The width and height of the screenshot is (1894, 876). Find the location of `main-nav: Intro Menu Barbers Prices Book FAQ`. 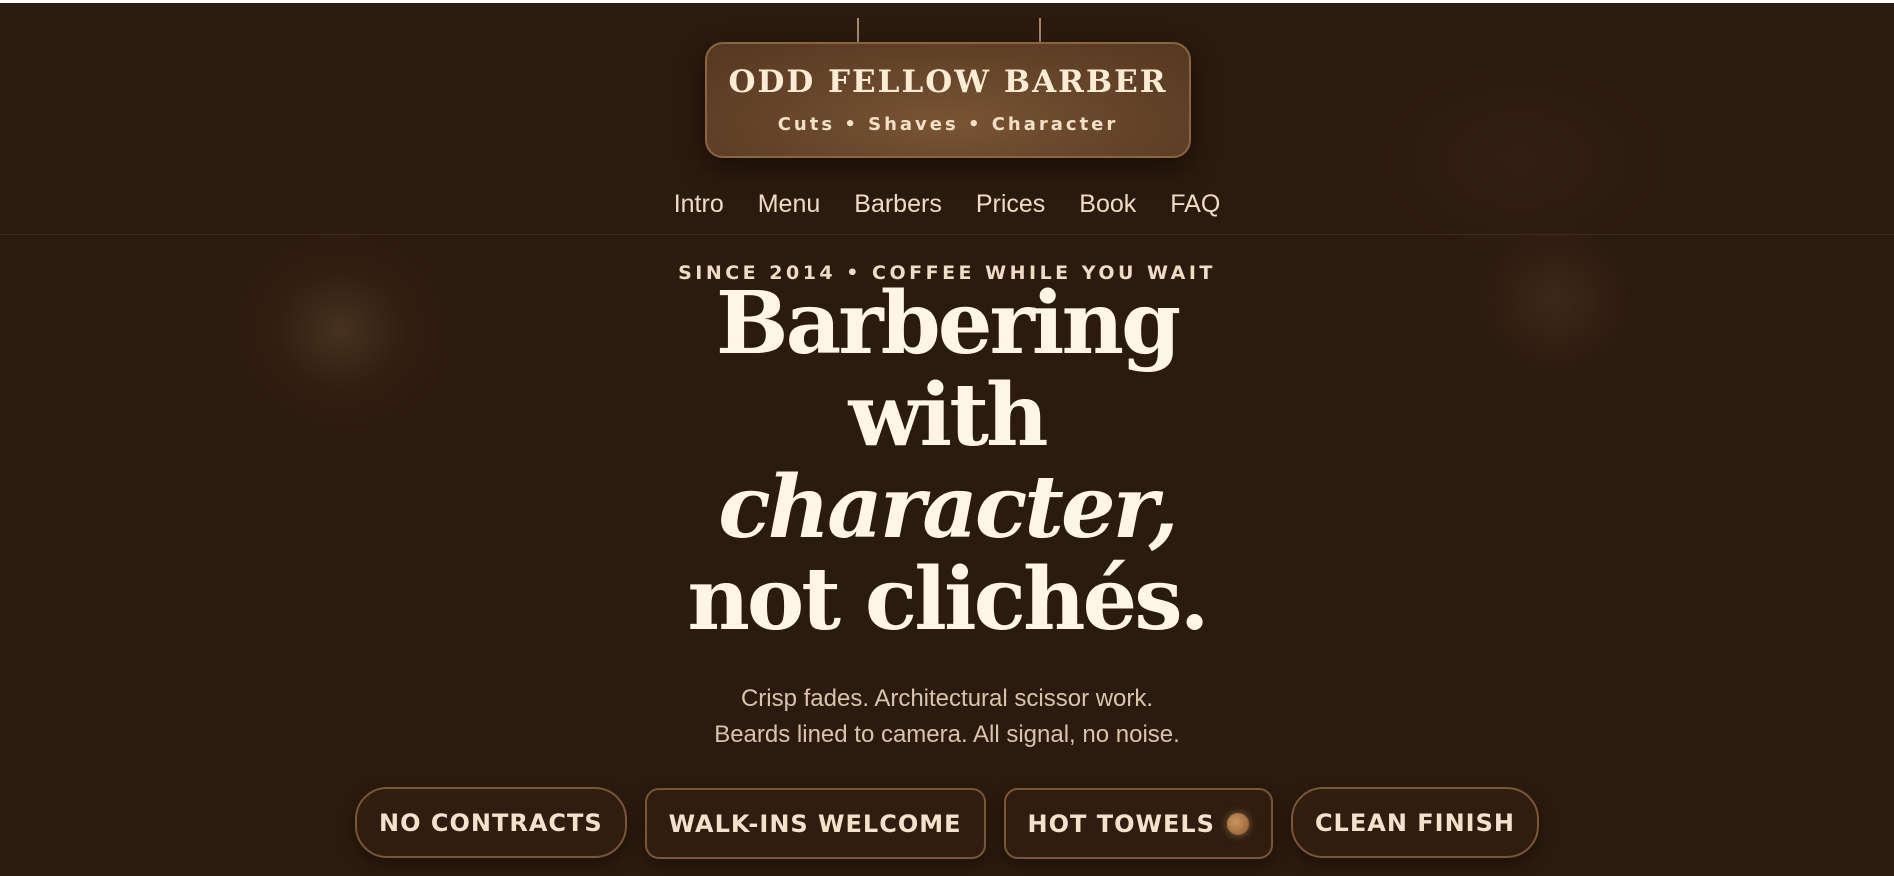

main-nav: Intro Menu Barbers Prices Book FAQ is located at coordinates (947, 204).